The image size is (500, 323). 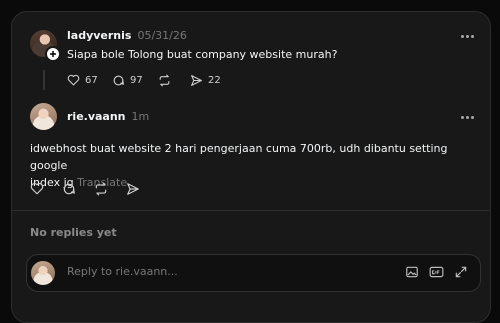 What do you see at coordinates (127, 80) in the screenshot?
I see `post-comment-button: 97` at bounding box center [127, 80].